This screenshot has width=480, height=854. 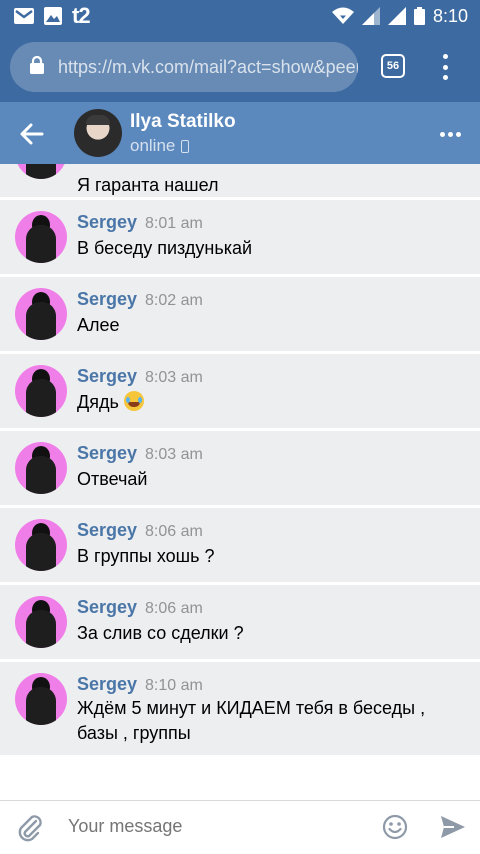 I want to click on message-item: Я гаранта нашел, so click(x=240, y=180).